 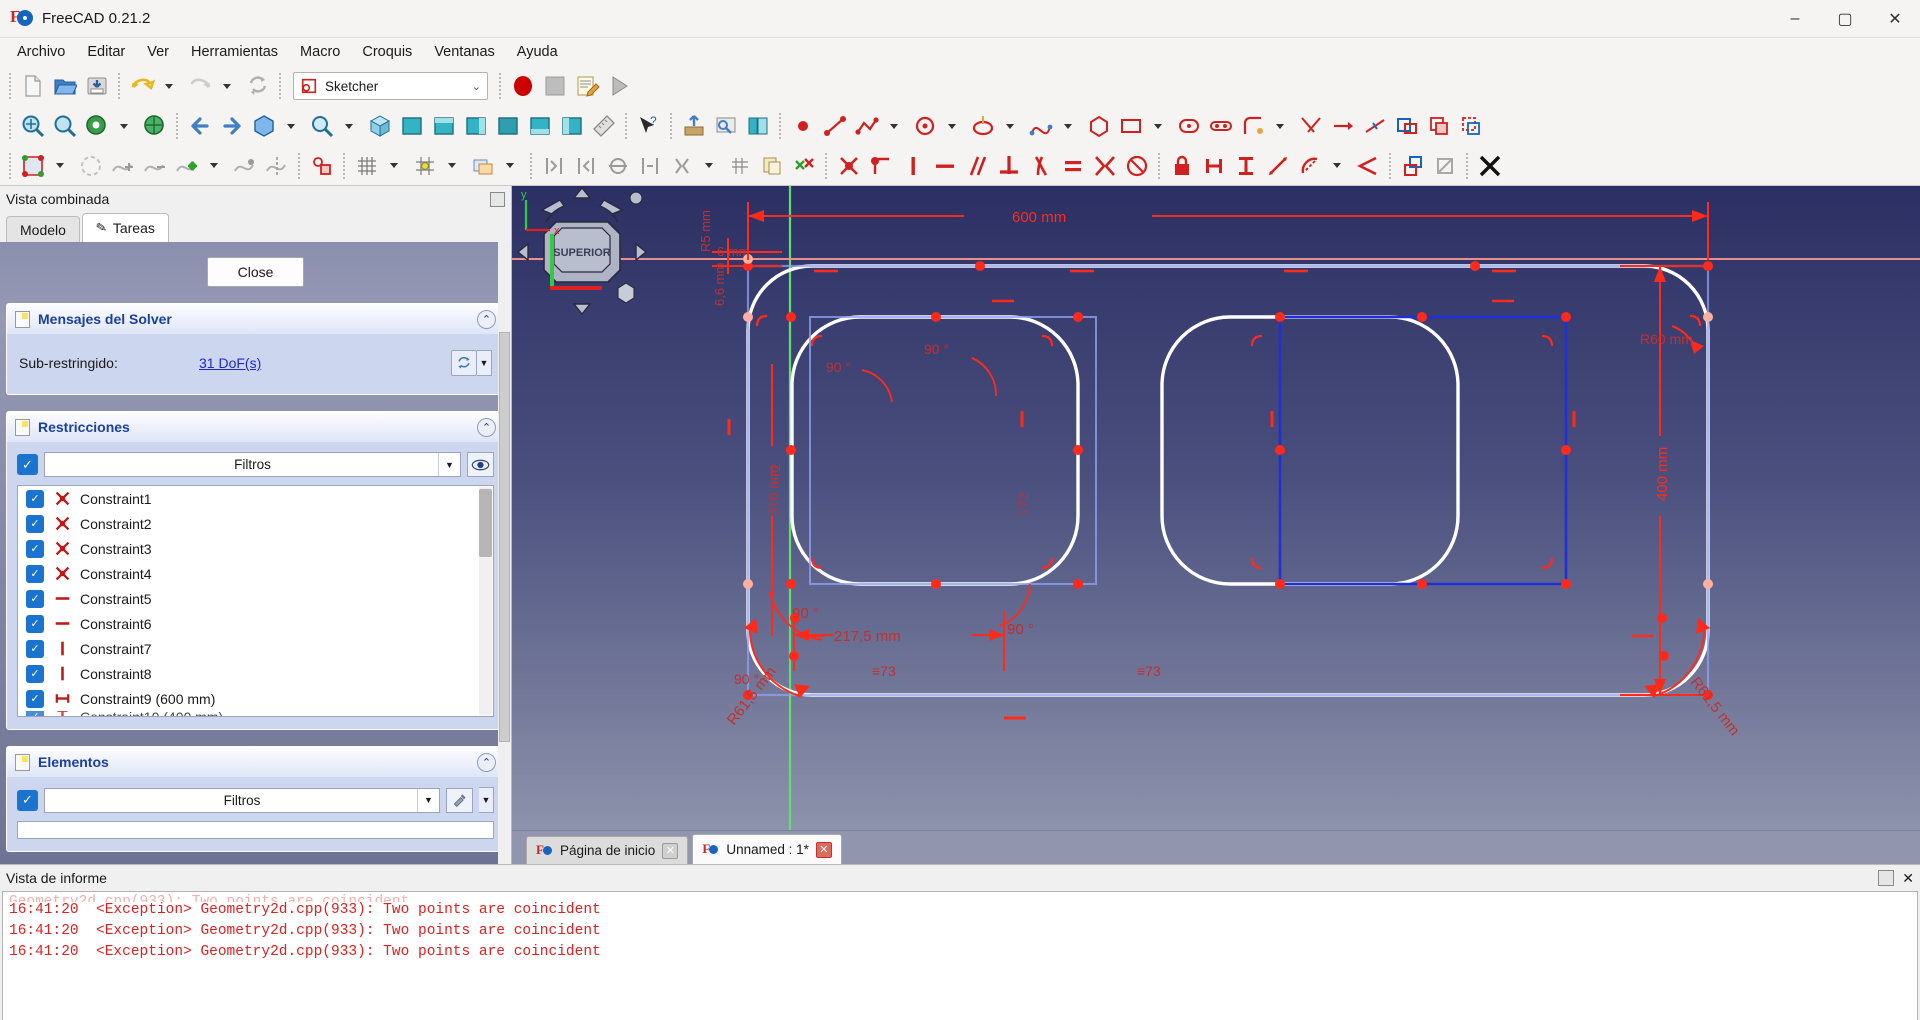 What do you see at coordinates (126, 126) in the screenshot?
I see `draw-style-dropdown-arrow` at bounding box center [126, 126].